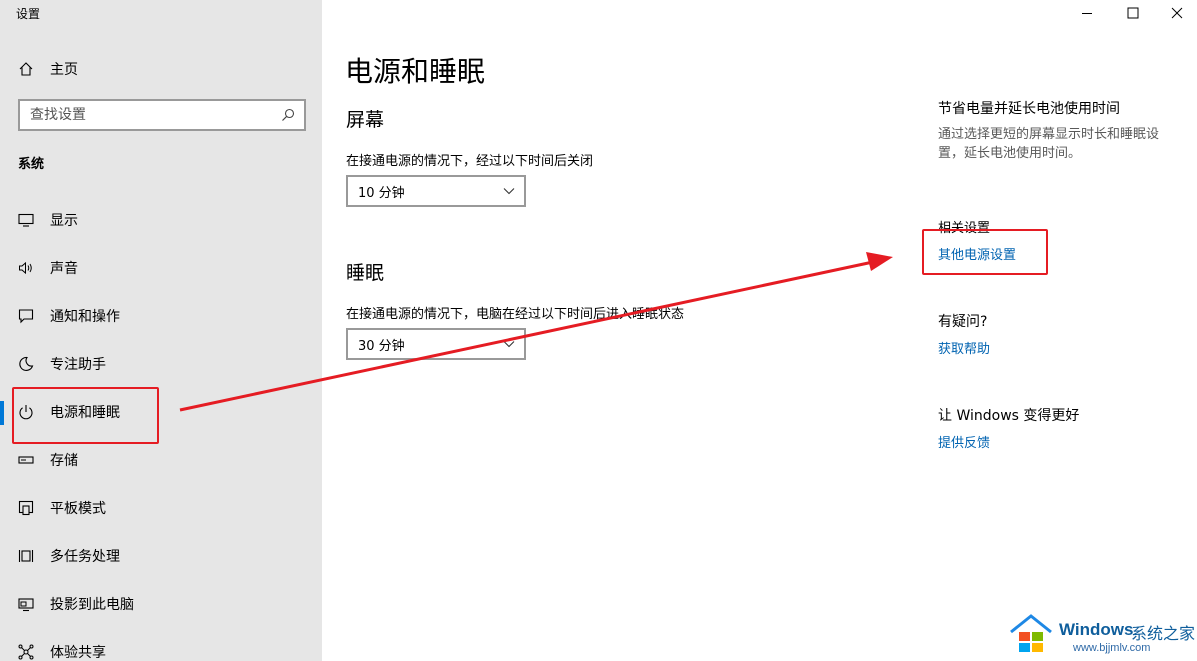  I want to click on battery-tip-title: 节省电量并延长电池使用时间, so click(1029, 109).